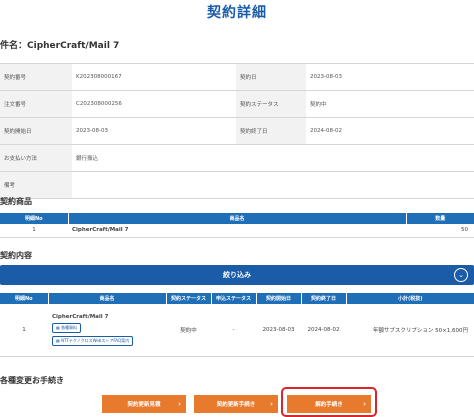  Describe the element at coordinates (16, 201) in the screenshot. I see `products-heading: 契約商品` at that location.